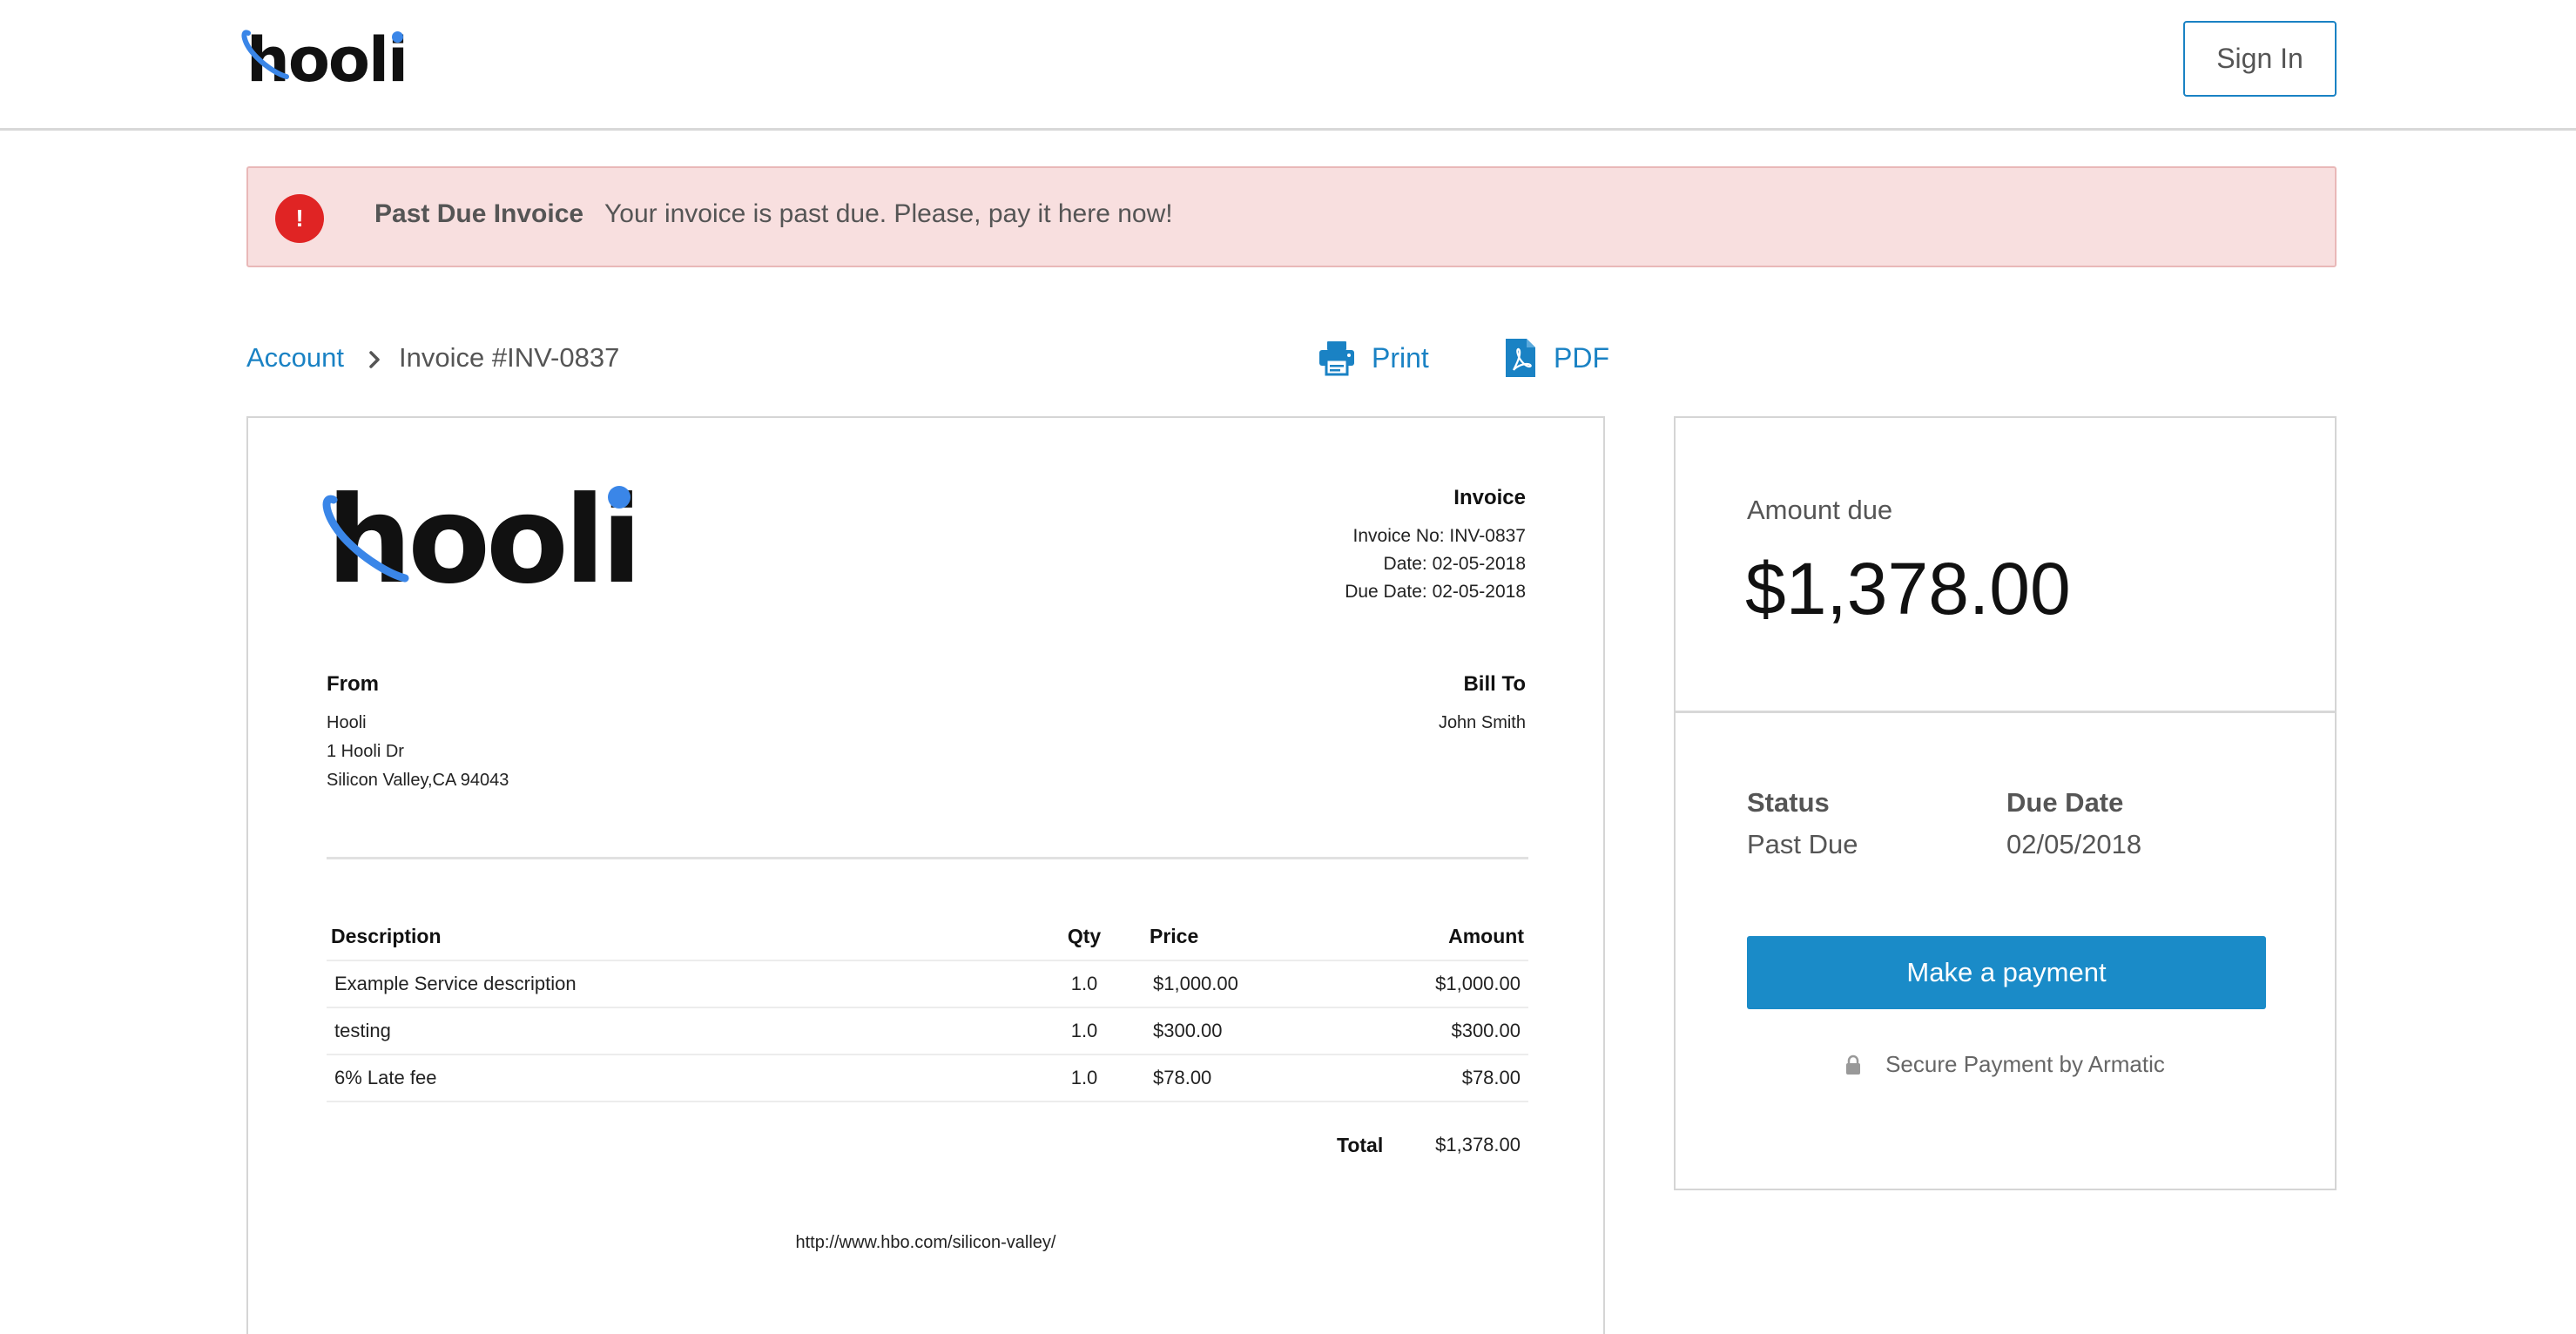  What do you see at coordinates (2007, 972) in the screenshot?
I see `make-payment-button: Make a payment` at bounding box center [2007, 972].